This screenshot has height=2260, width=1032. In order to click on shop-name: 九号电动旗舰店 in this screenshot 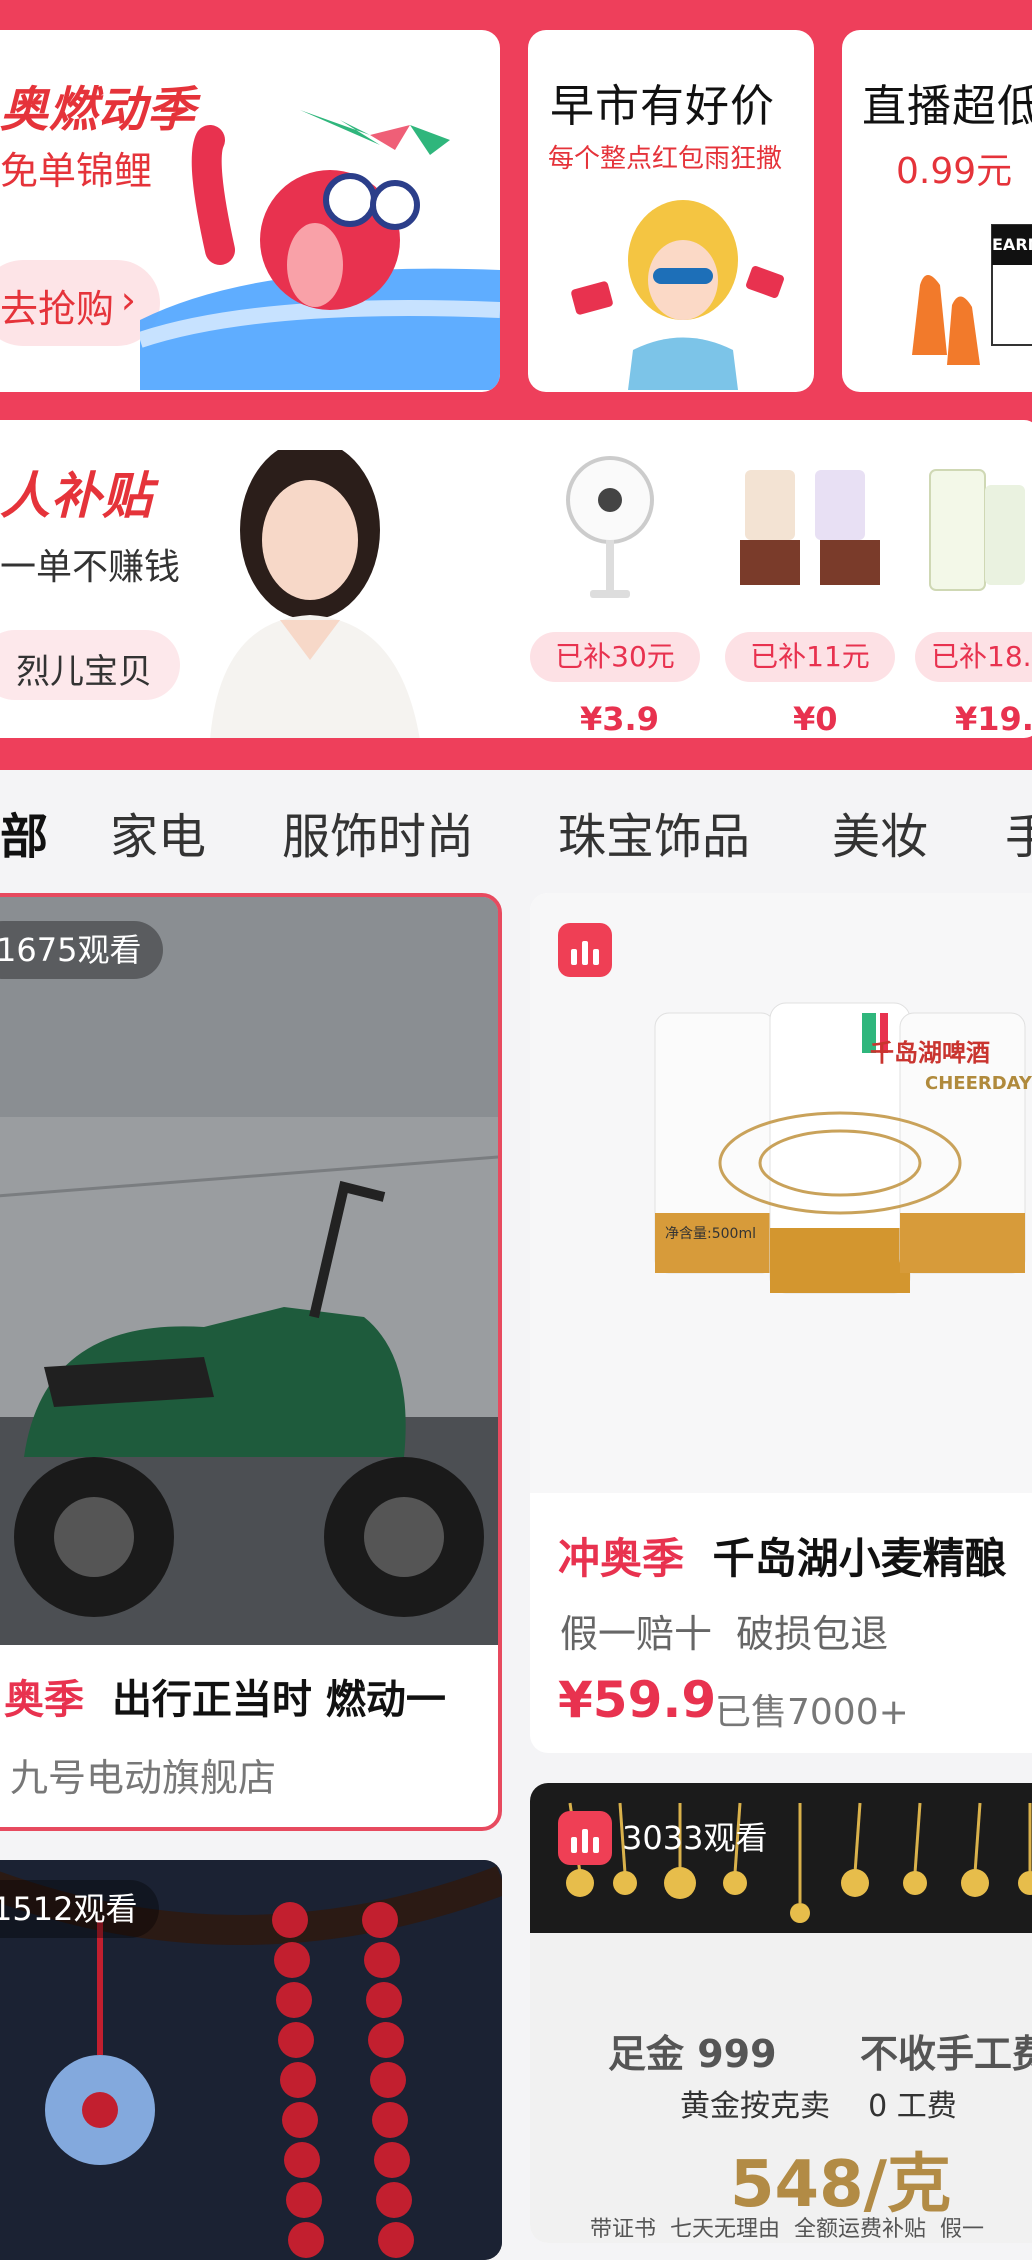, I will do `click(143, 1774)`.